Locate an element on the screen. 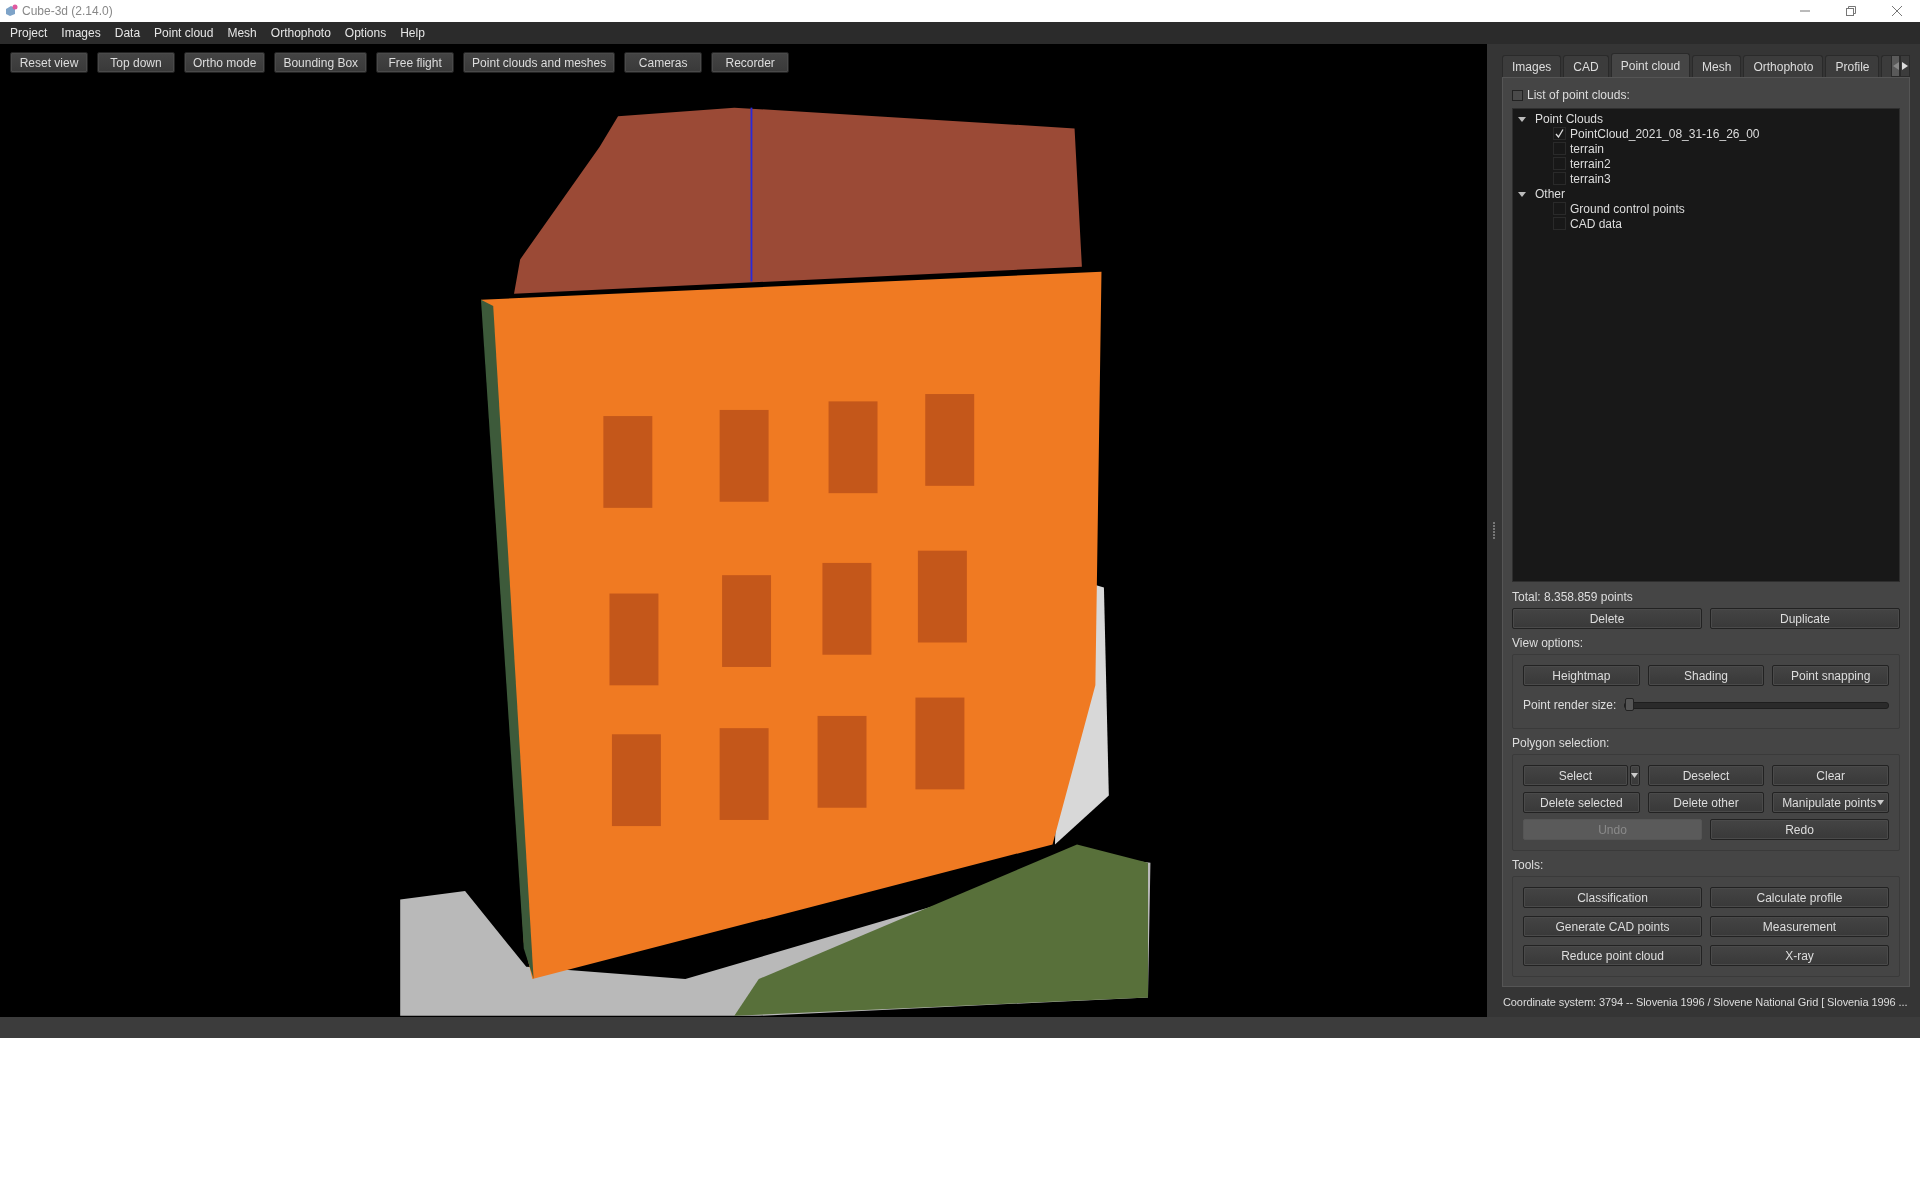 The width and height of the screenshot is (1920, 1177). toolbar-button: Bounding Box is located at coordinates (321, 62).